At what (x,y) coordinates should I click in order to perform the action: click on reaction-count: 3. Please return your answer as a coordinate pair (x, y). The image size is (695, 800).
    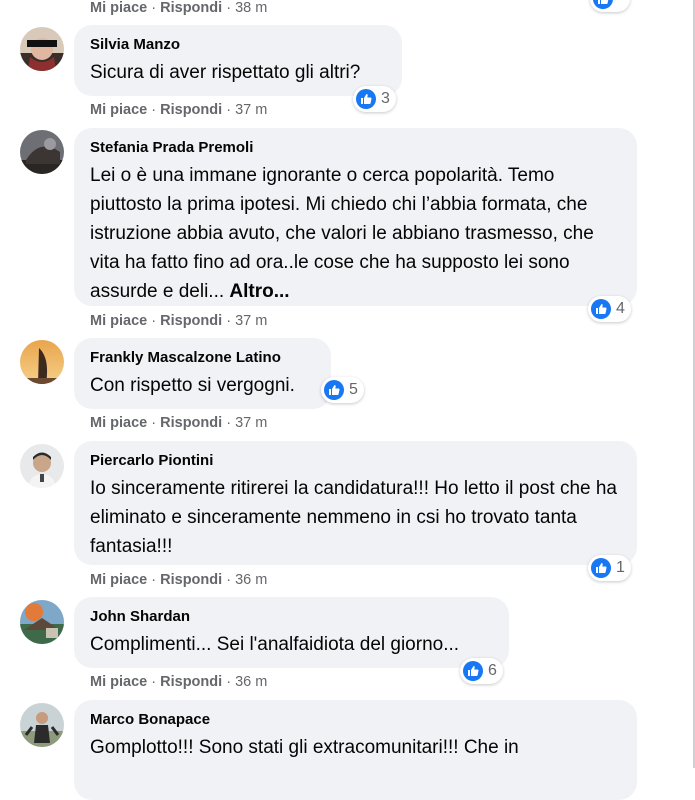
    Looking at the image, I should click on (374, 99).